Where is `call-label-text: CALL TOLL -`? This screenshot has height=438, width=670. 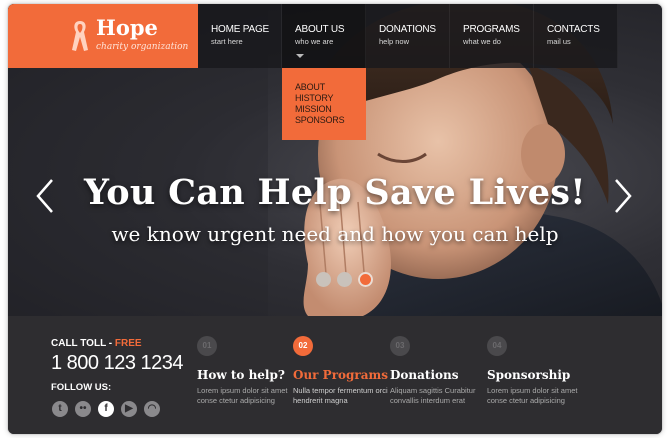
call-label-text: CALL TOLL - is located at coordinates (83, 343).